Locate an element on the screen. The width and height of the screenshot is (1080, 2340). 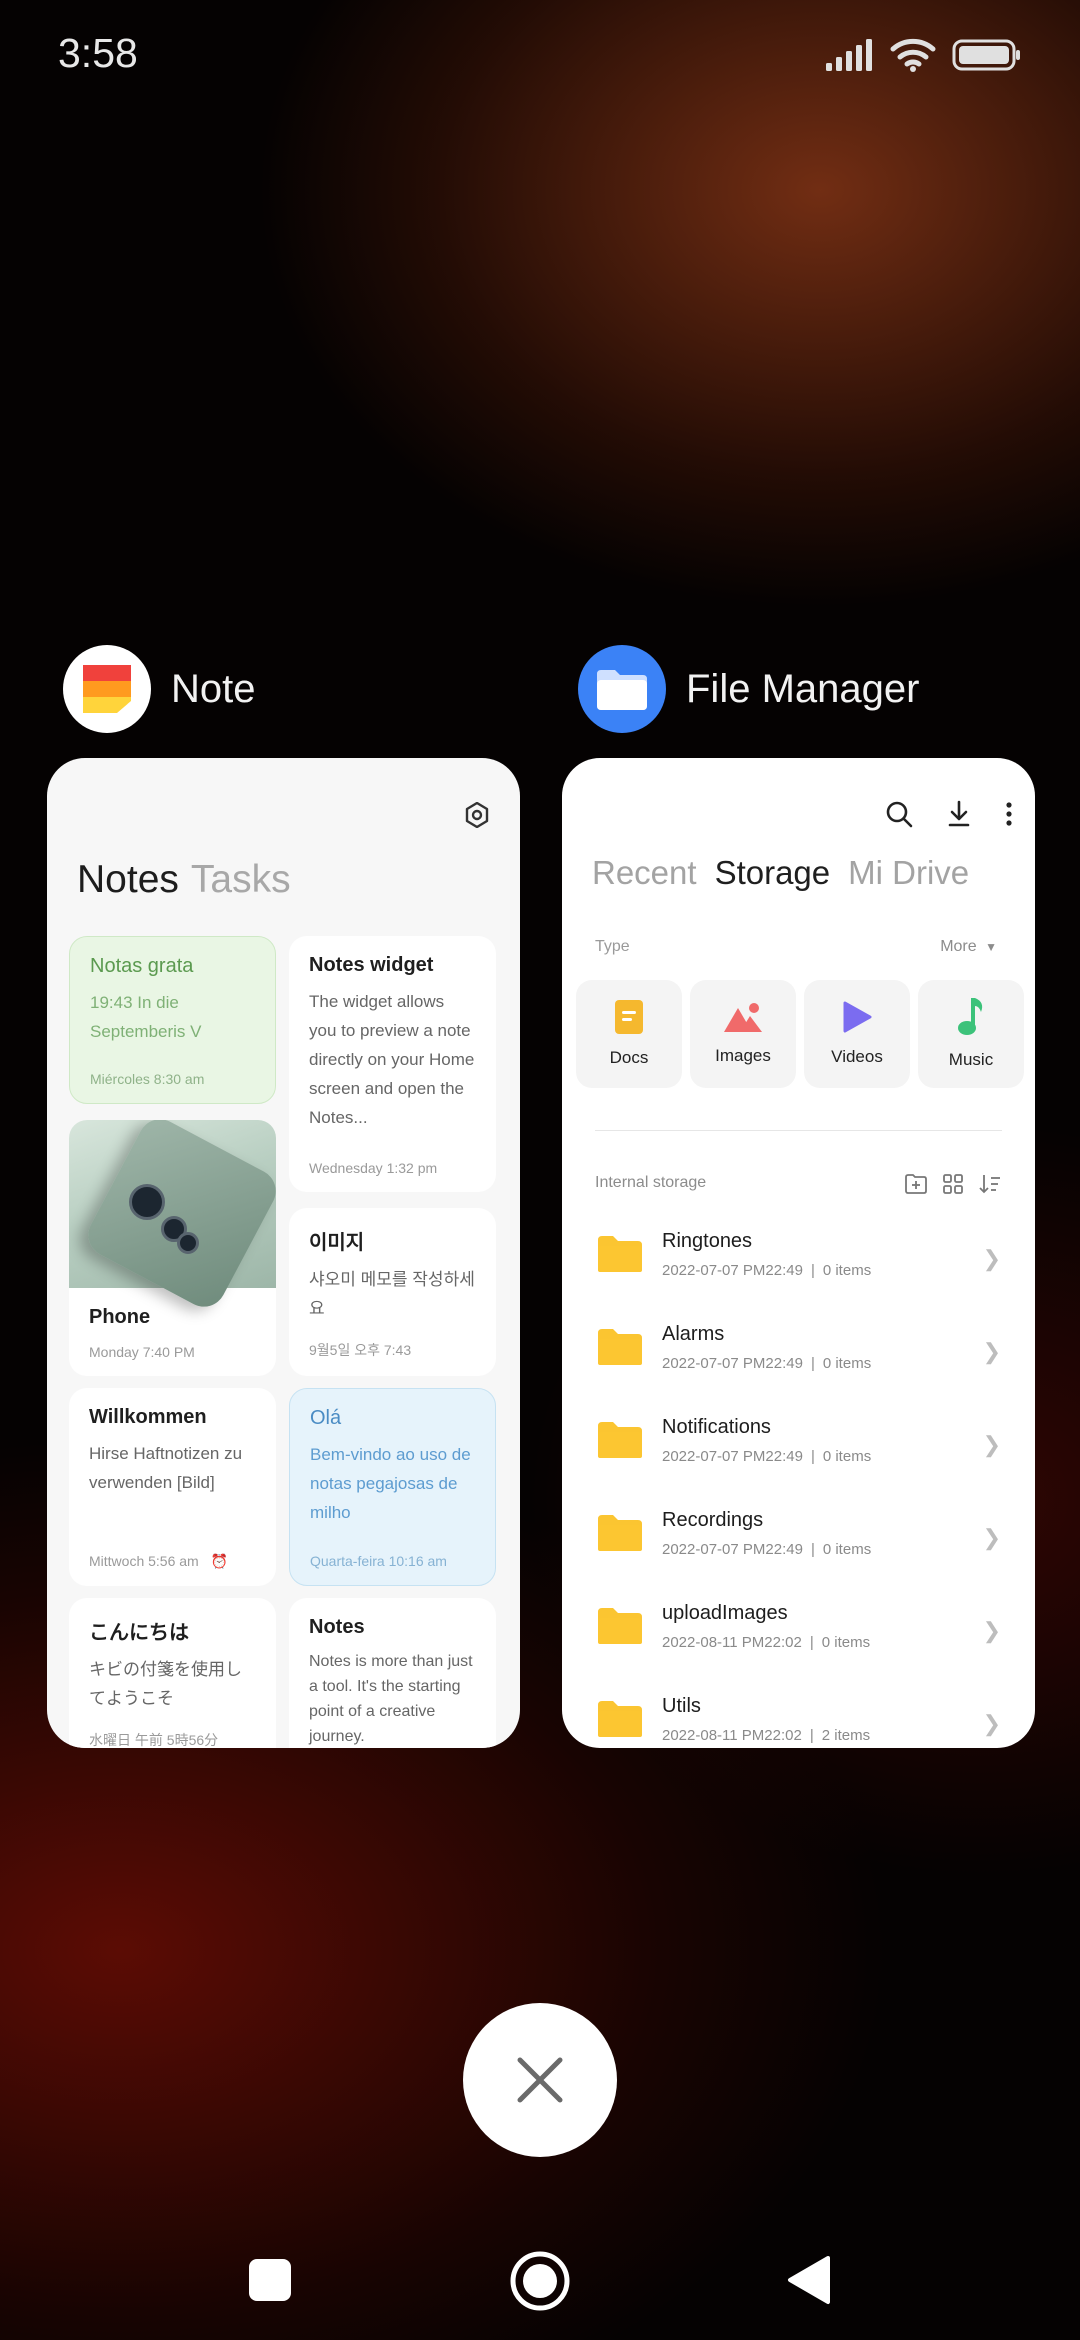
note-body: 샤오미 메모를 작성하세요 is located at coordinates (392, 1294).